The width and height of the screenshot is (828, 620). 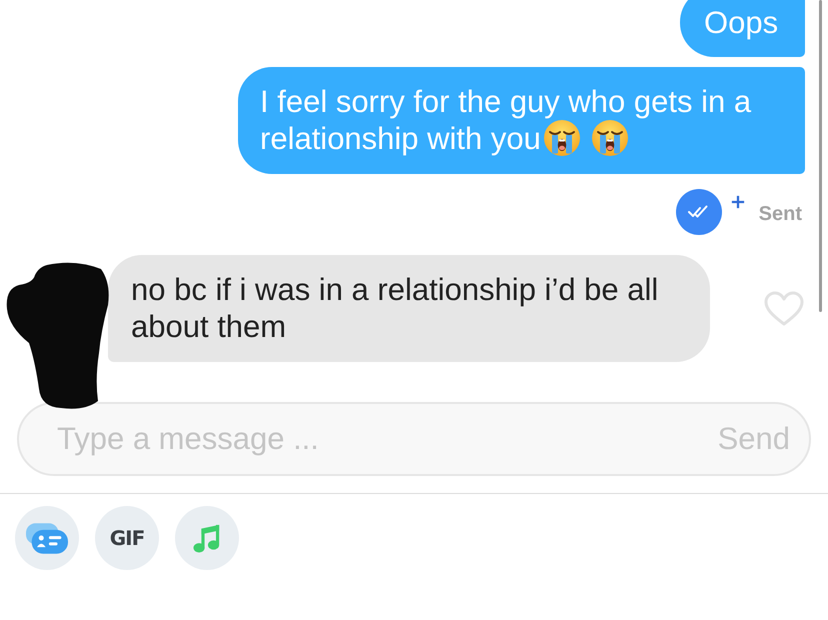 What do you see at coordinates (127, 538) in the screenshot?
I see `gif-button: GIF` at bounding box center [127, 538].